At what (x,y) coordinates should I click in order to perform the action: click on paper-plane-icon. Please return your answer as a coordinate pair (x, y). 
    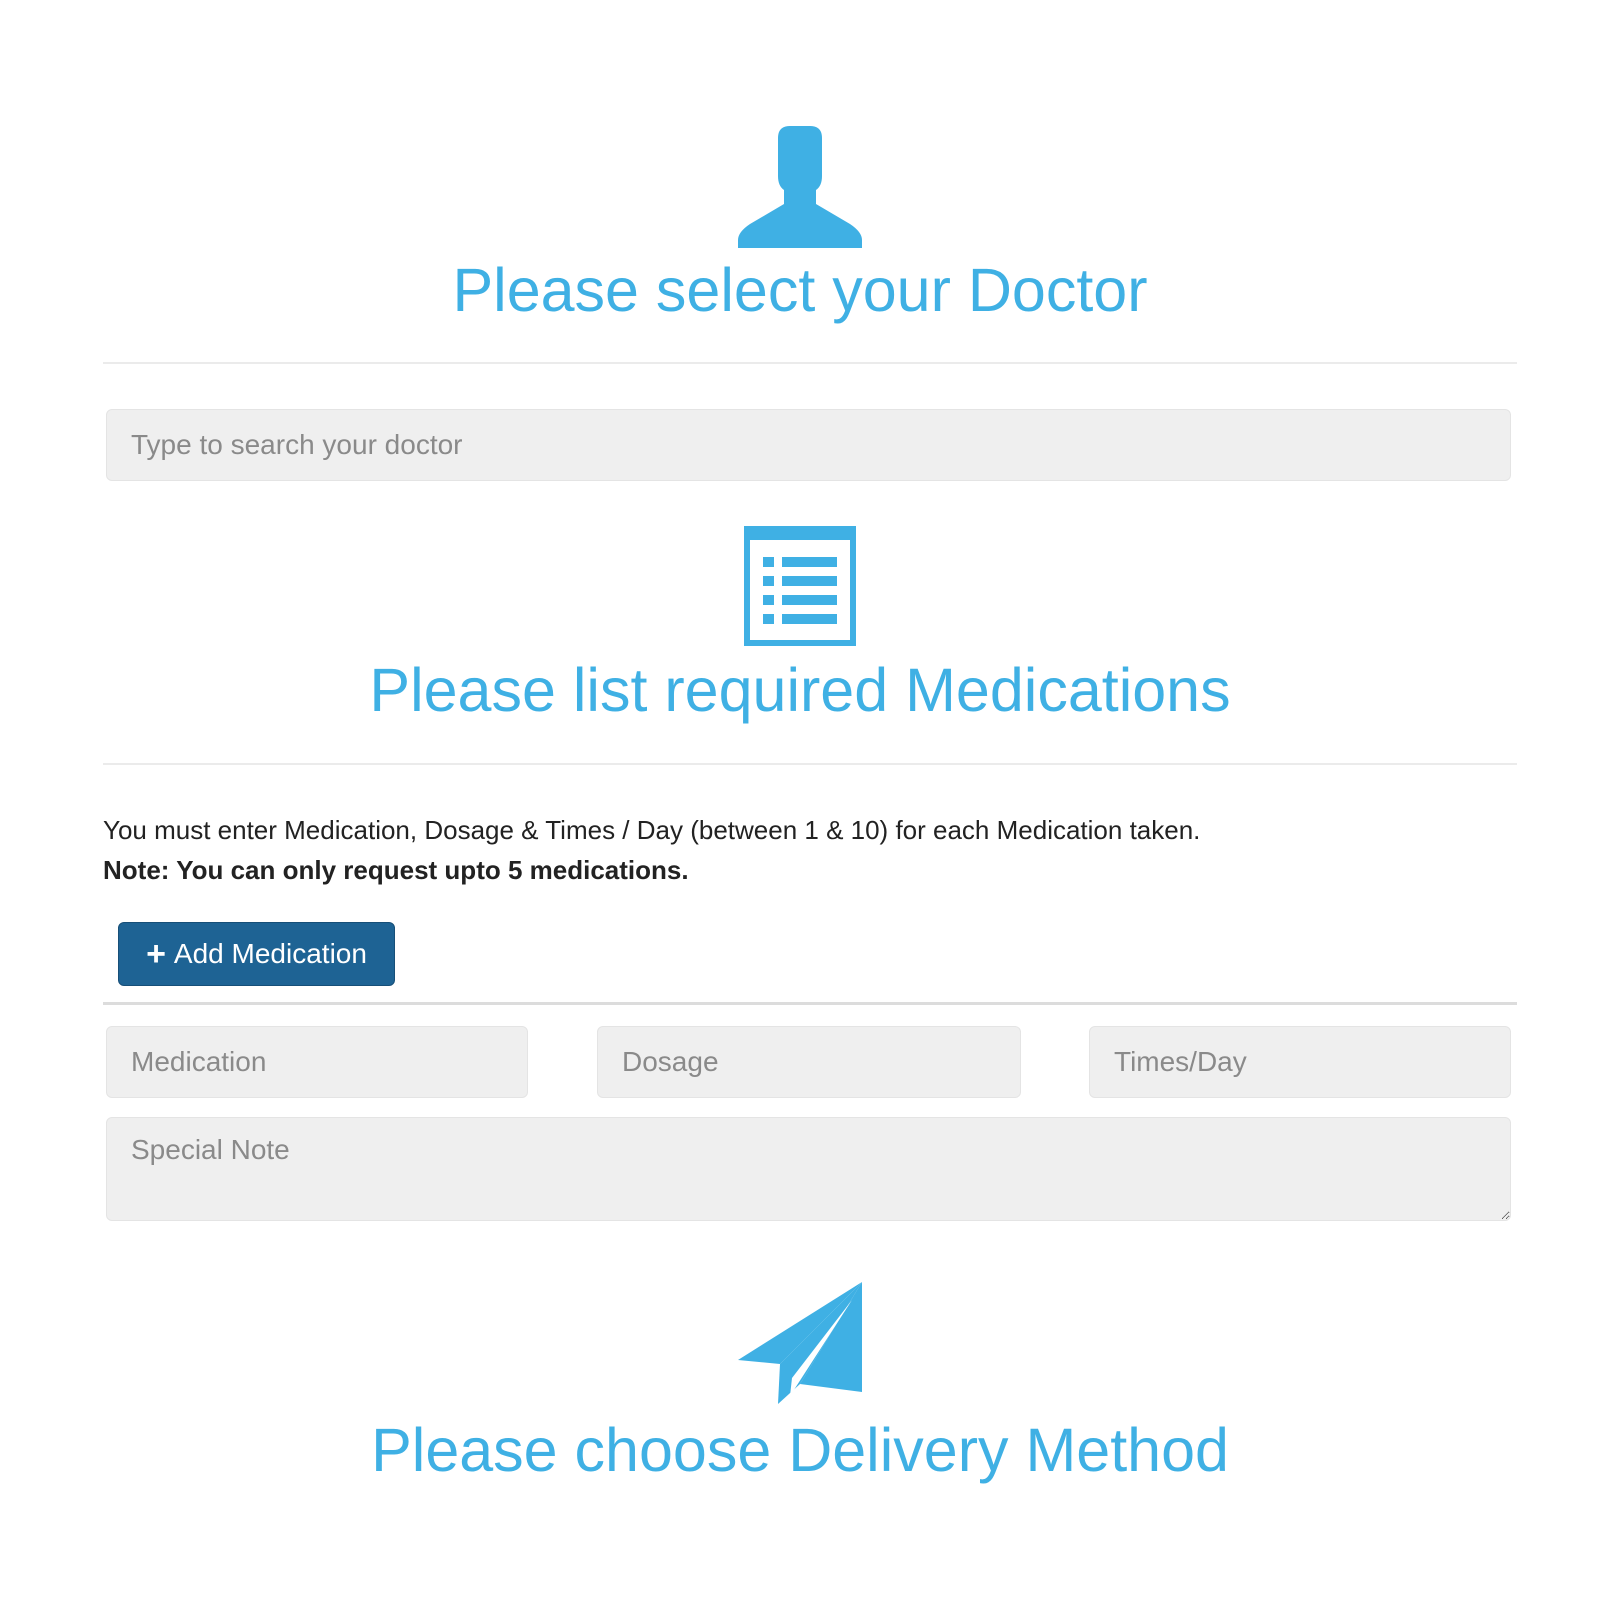
    Looking at the image, I should click on (800, 1343).